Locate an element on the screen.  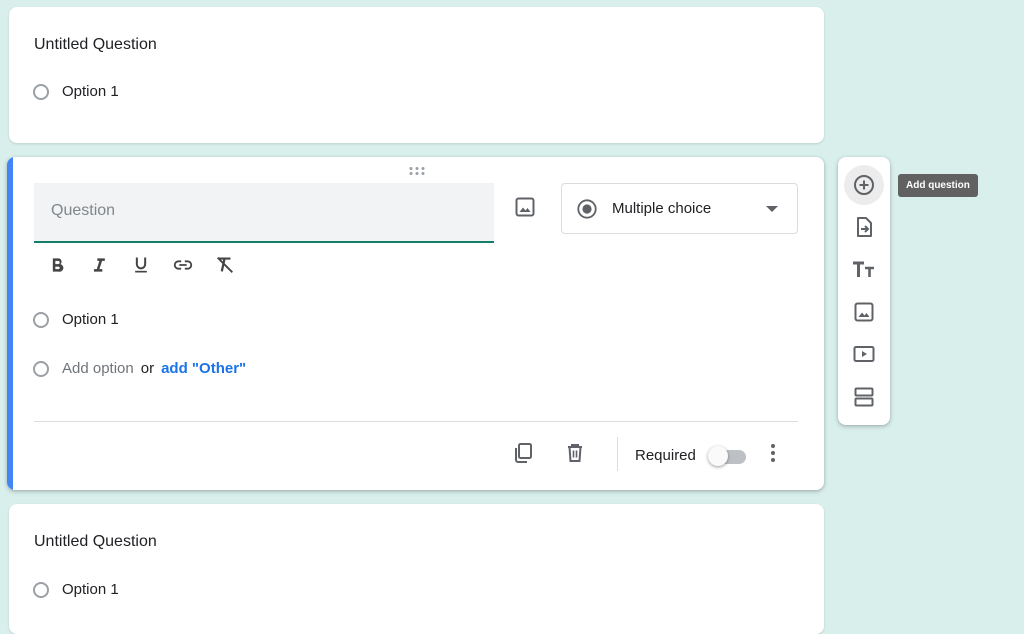
clear-format-icon is located at coordinates (225, 265).